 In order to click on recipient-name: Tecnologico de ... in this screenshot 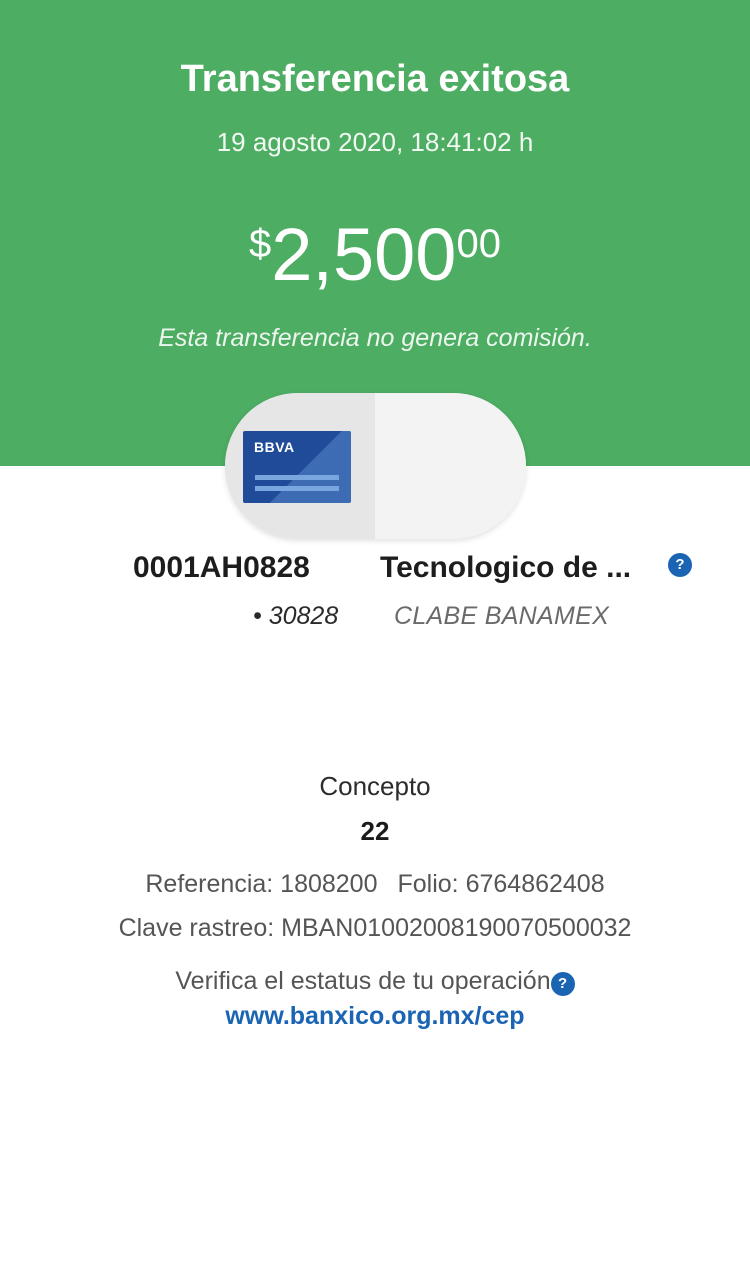, I will do `click(506, 567)`.